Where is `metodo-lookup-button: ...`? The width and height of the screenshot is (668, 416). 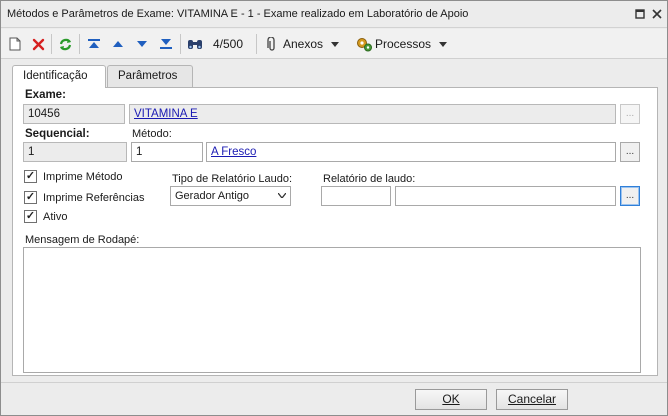 metodo-lookup-button: ... is located at coordinates (630, 152).